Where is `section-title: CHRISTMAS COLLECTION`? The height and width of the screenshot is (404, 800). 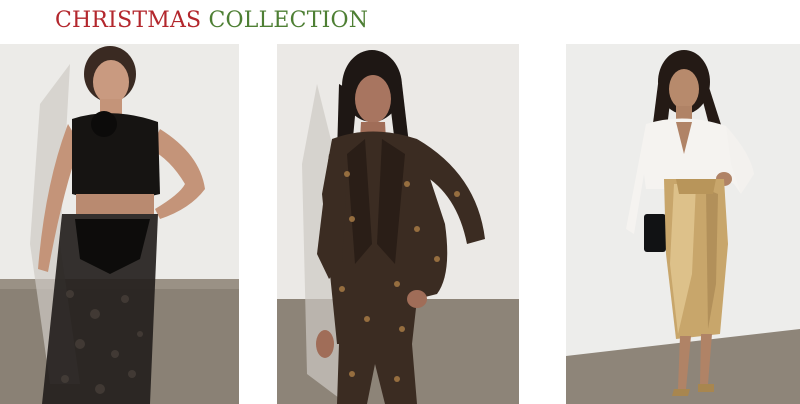 section-title: CHRISTMAS COLLECTION is located at coordinates (211, 21).